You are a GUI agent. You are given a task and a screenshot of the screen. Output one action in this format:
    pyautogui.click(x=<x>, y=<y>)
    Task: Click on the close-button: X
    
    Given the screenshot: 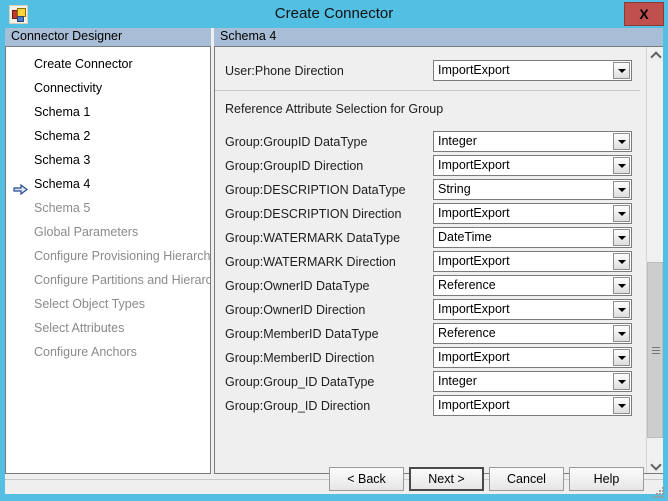 What is the action you would take?
    pyautogui.click(x=644, y=14)
    